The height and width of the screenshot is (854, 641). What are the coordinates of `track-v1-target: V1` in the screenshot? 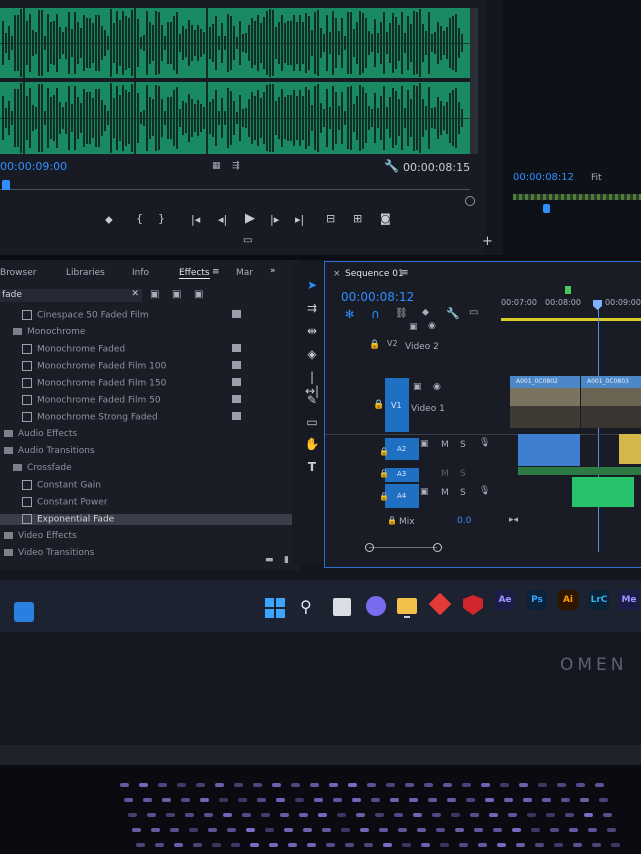 It's located at (397, 405).